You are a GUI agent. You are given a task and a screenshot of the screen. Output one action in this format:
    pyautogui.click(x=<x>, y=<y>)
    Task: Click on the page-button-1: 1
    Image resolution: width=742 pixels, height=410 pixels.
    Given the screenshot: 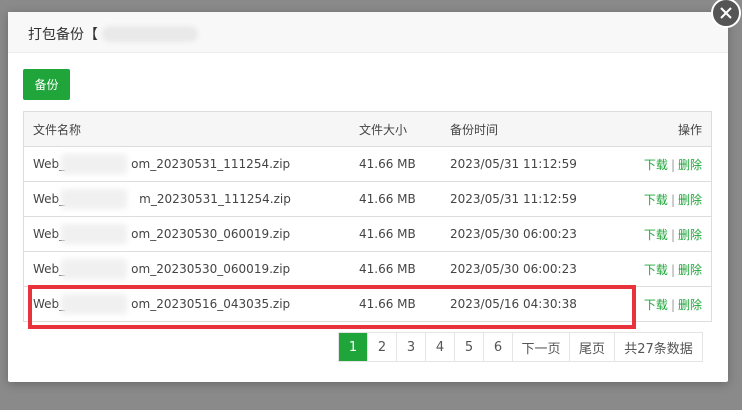 What is the action you would take?
    pyautogui.click(x=353, y=347)
    